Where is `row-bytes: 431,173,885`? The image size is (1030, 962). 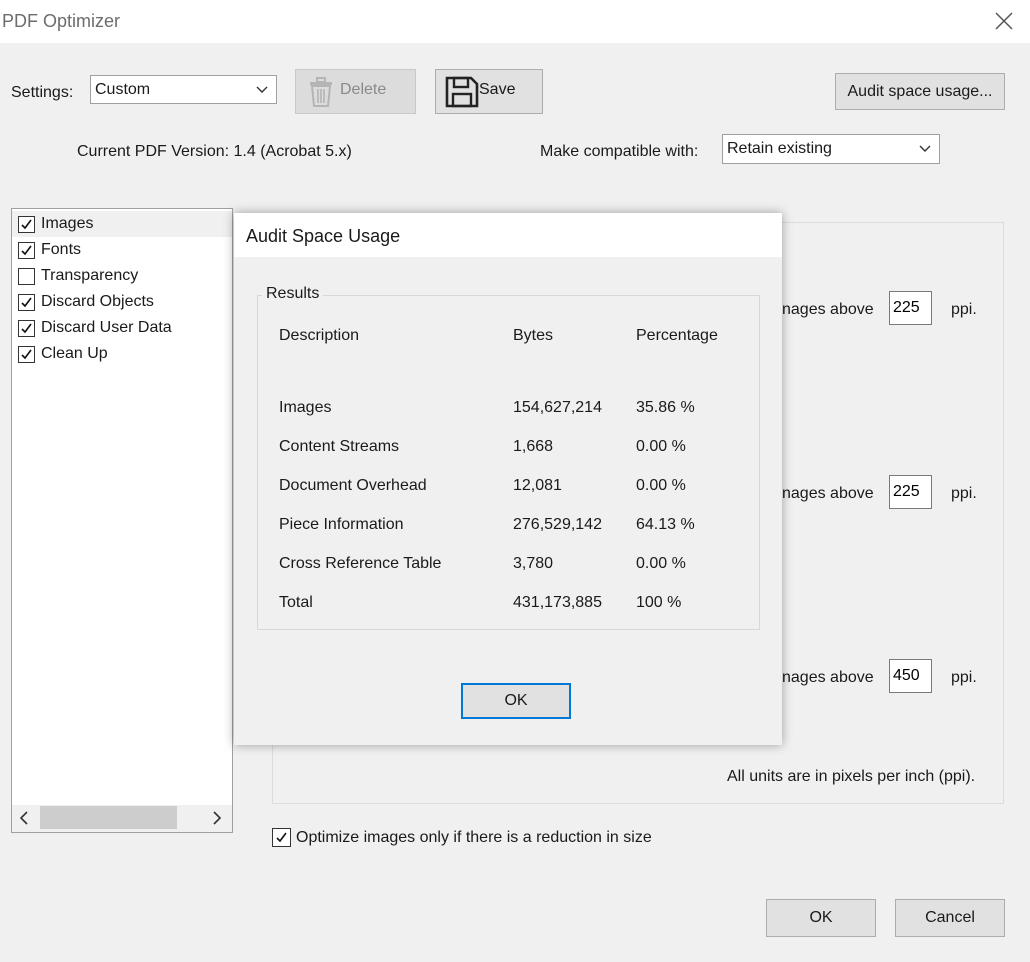
row-bytes: 431,173,885 is located at coordinates (557, 602).